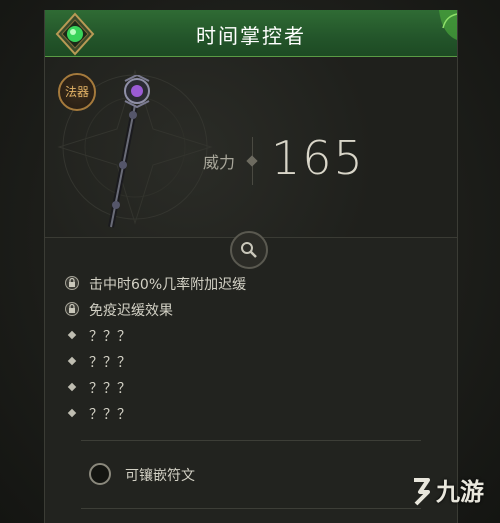 This screenshot has height=523, width=500. What do you see at coordinates (77, 92) in the screenshot?
I see `item-type-badge: 法器` at bounding box center [77, 92].